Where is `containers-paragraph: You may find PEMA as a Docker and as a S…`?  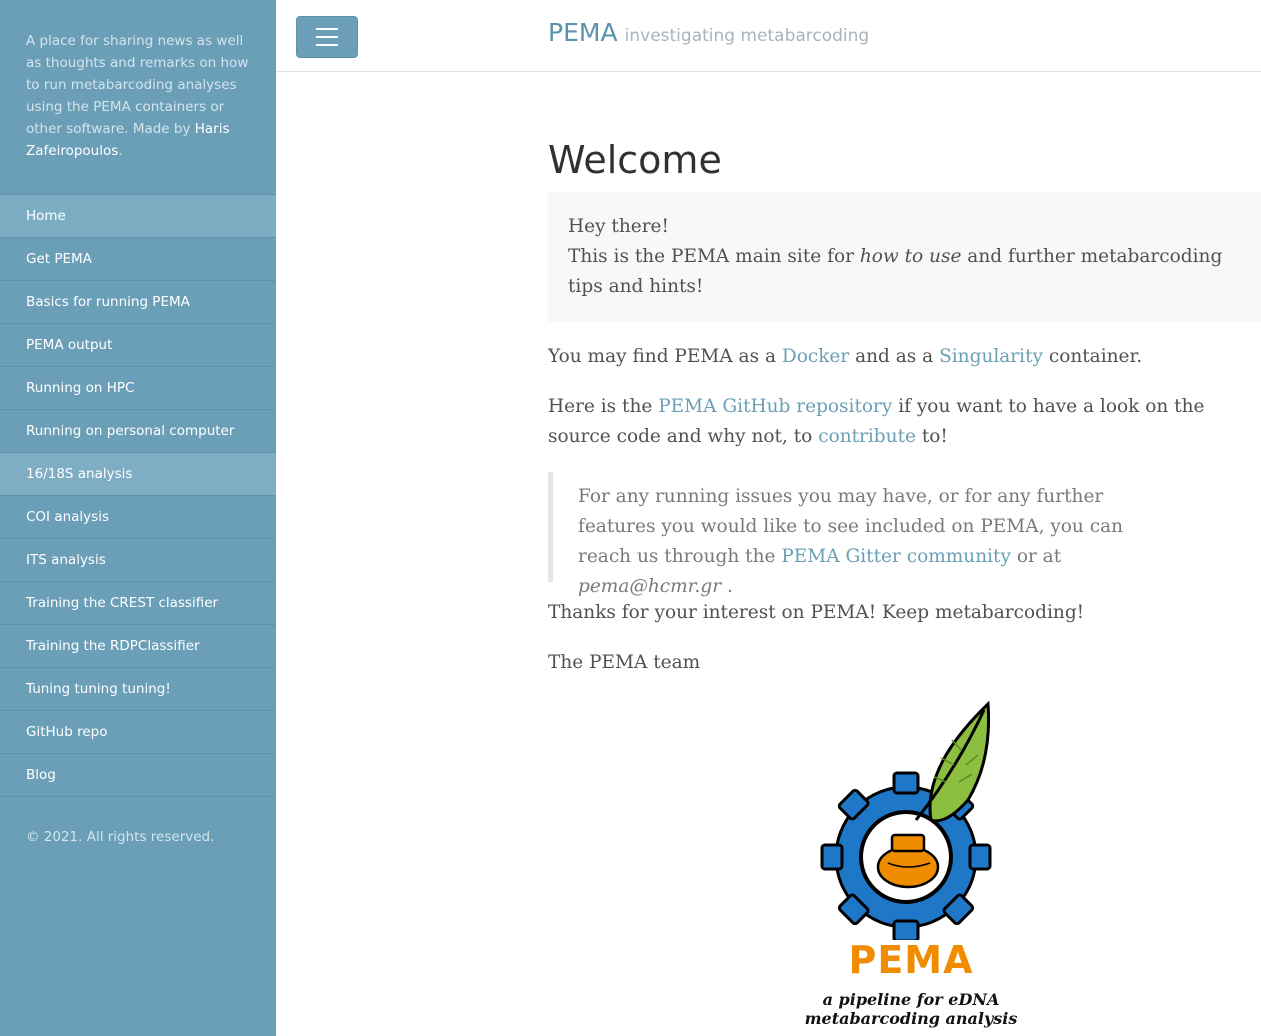 containers-paragraph: You may find PEMA as a Docker and as a S… is located at coordinates (845, 356).